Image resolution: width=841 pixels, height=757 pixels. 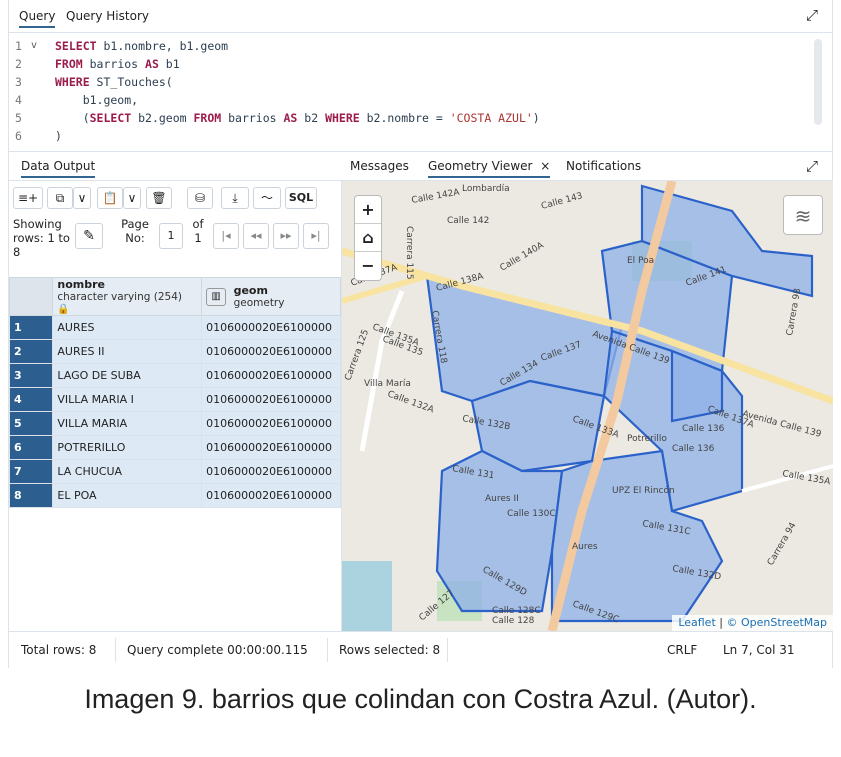 What do you see at coordinates (216, 296) in the screenshot?
I see `map-view-icon: ▥` at bounding box center [216, 296].